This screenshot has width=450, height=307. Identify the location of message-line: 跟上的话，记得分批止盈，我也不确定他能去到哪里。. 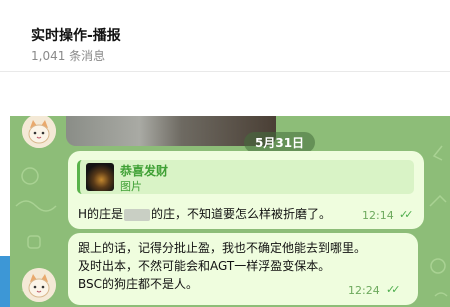
(222, 248).